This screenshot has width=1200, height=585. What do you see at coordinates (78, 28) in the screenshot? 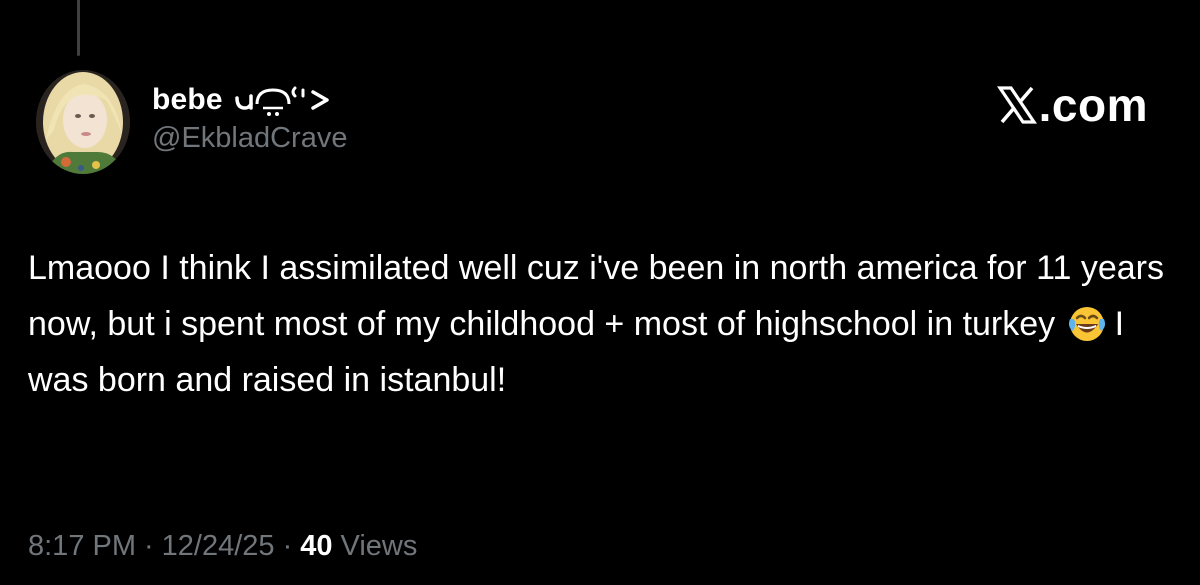
I see `thread-connector-line` at bounding box center [78, 28].